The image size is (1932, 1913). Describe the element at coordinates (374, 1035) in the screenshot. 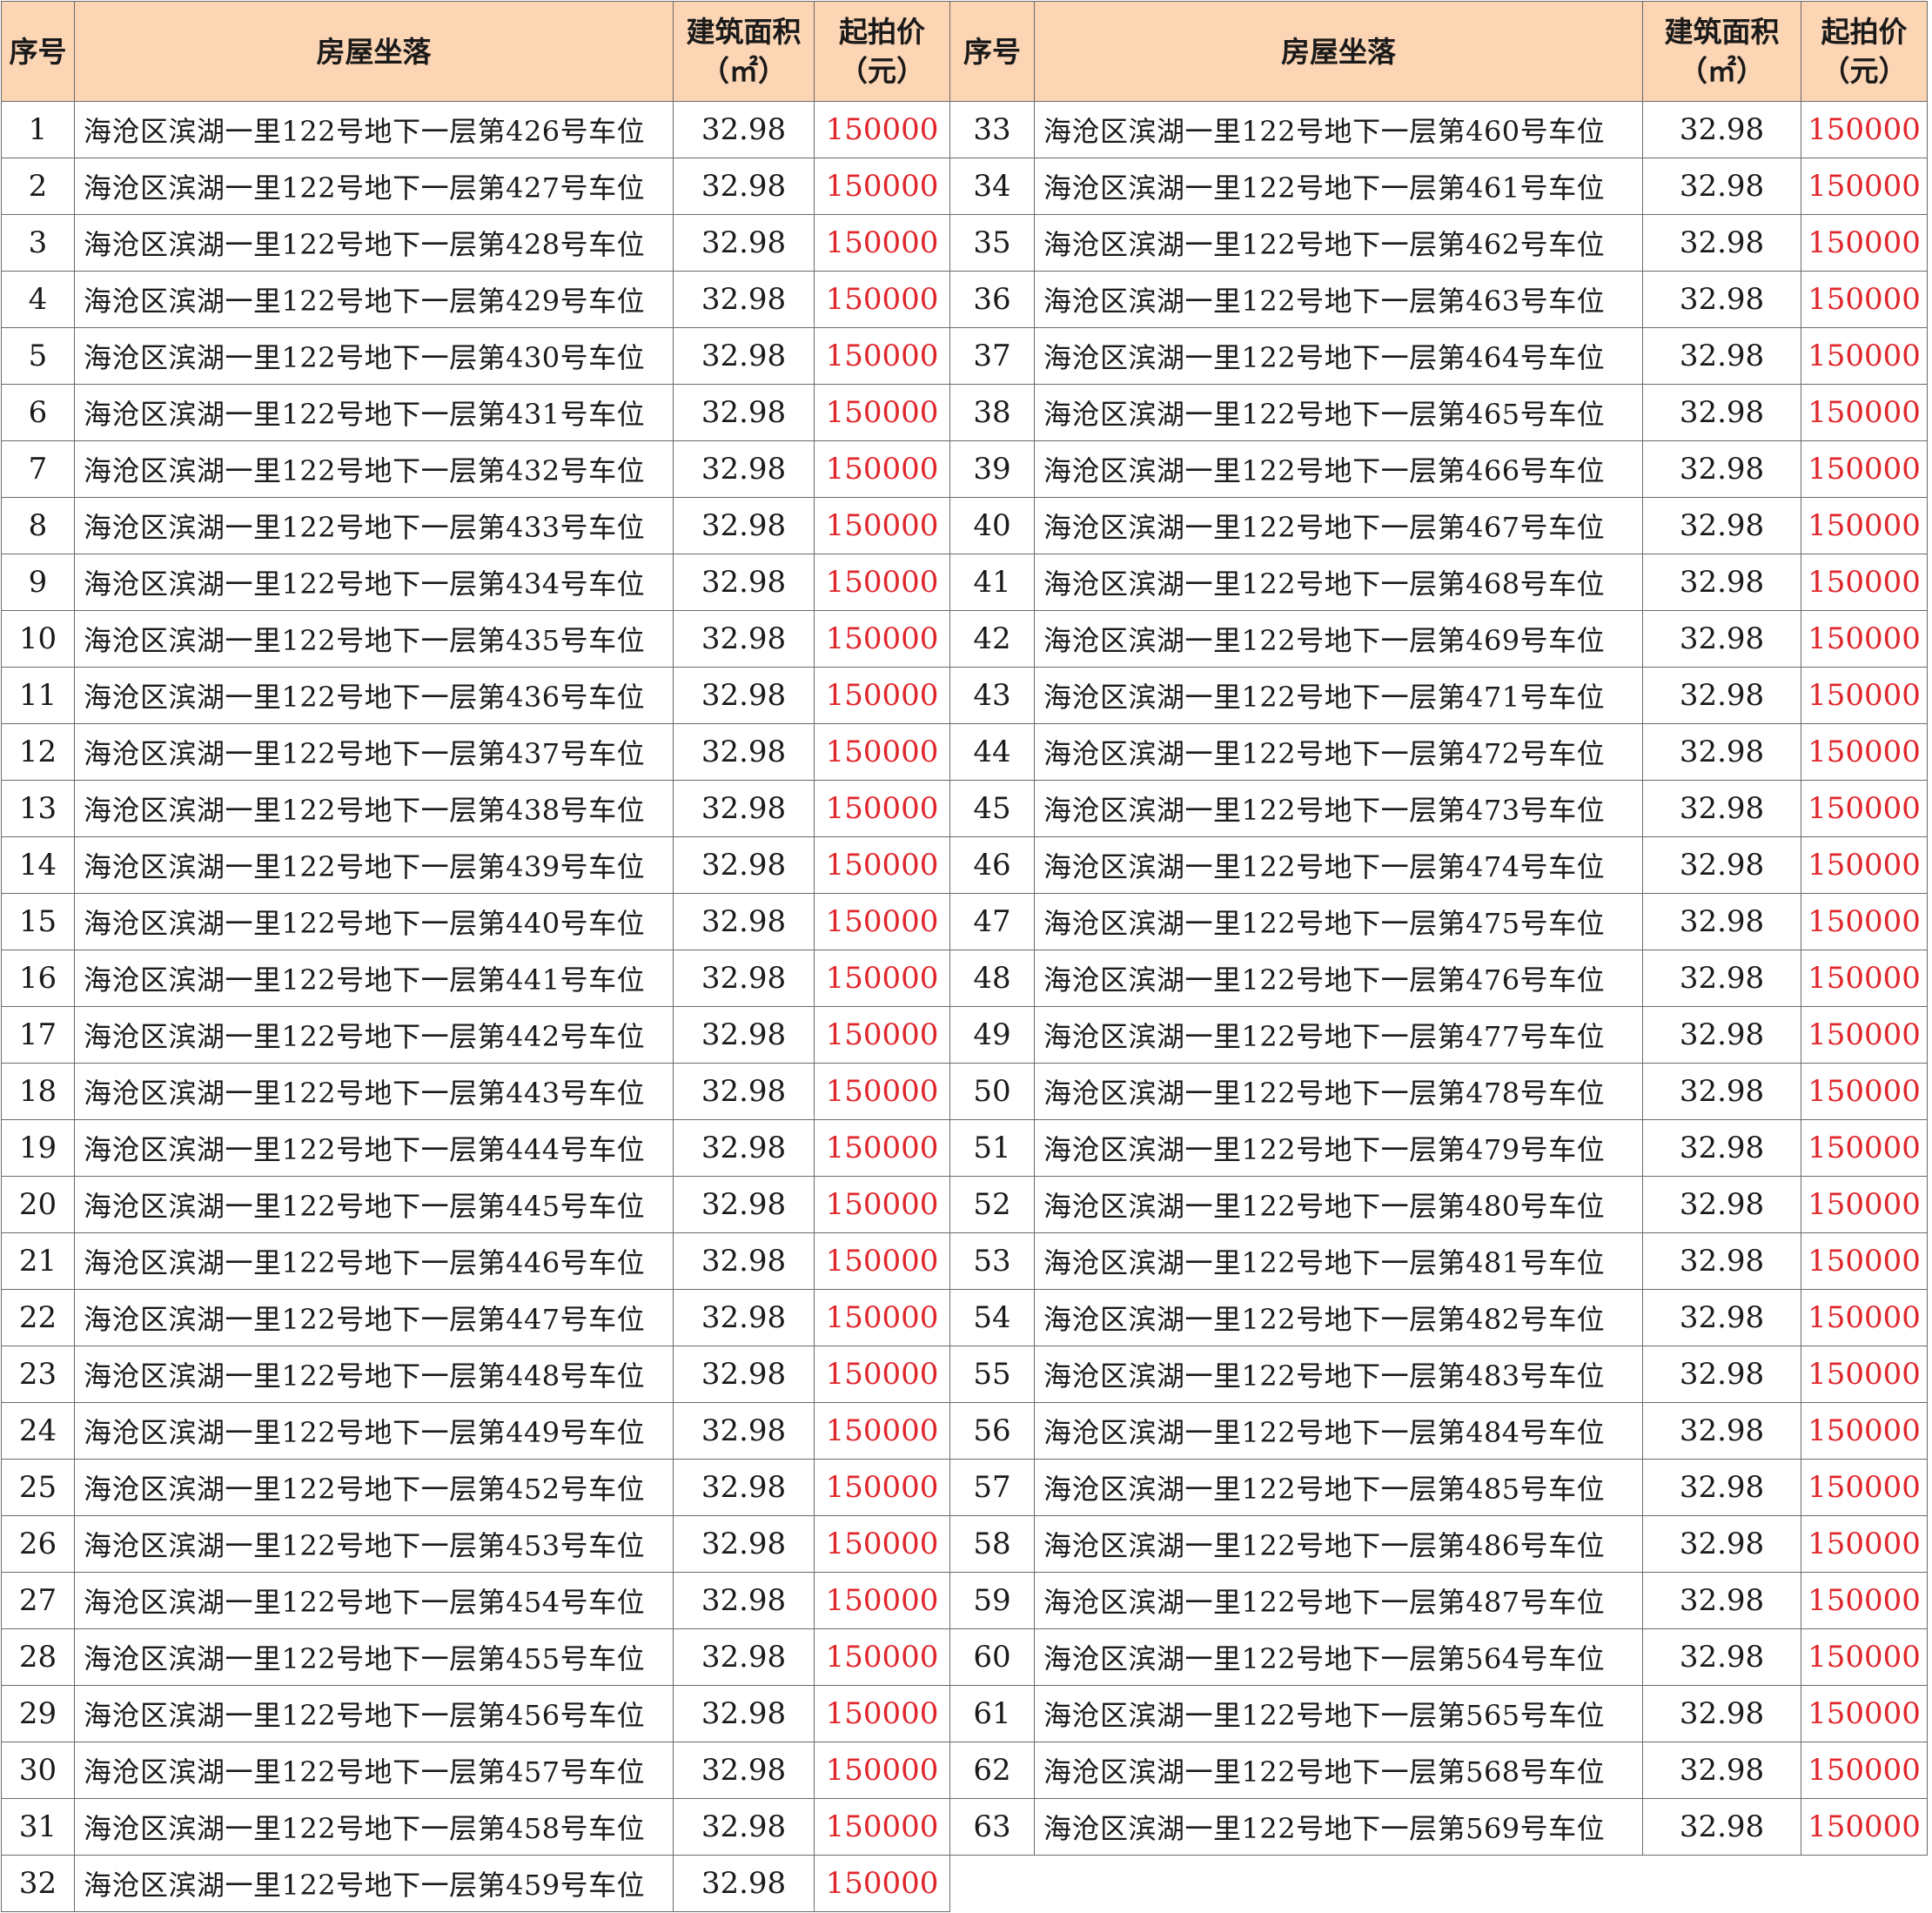

I see `address-cell: 海沧区滨湖一里122号地下一层第442号车位` at that location.